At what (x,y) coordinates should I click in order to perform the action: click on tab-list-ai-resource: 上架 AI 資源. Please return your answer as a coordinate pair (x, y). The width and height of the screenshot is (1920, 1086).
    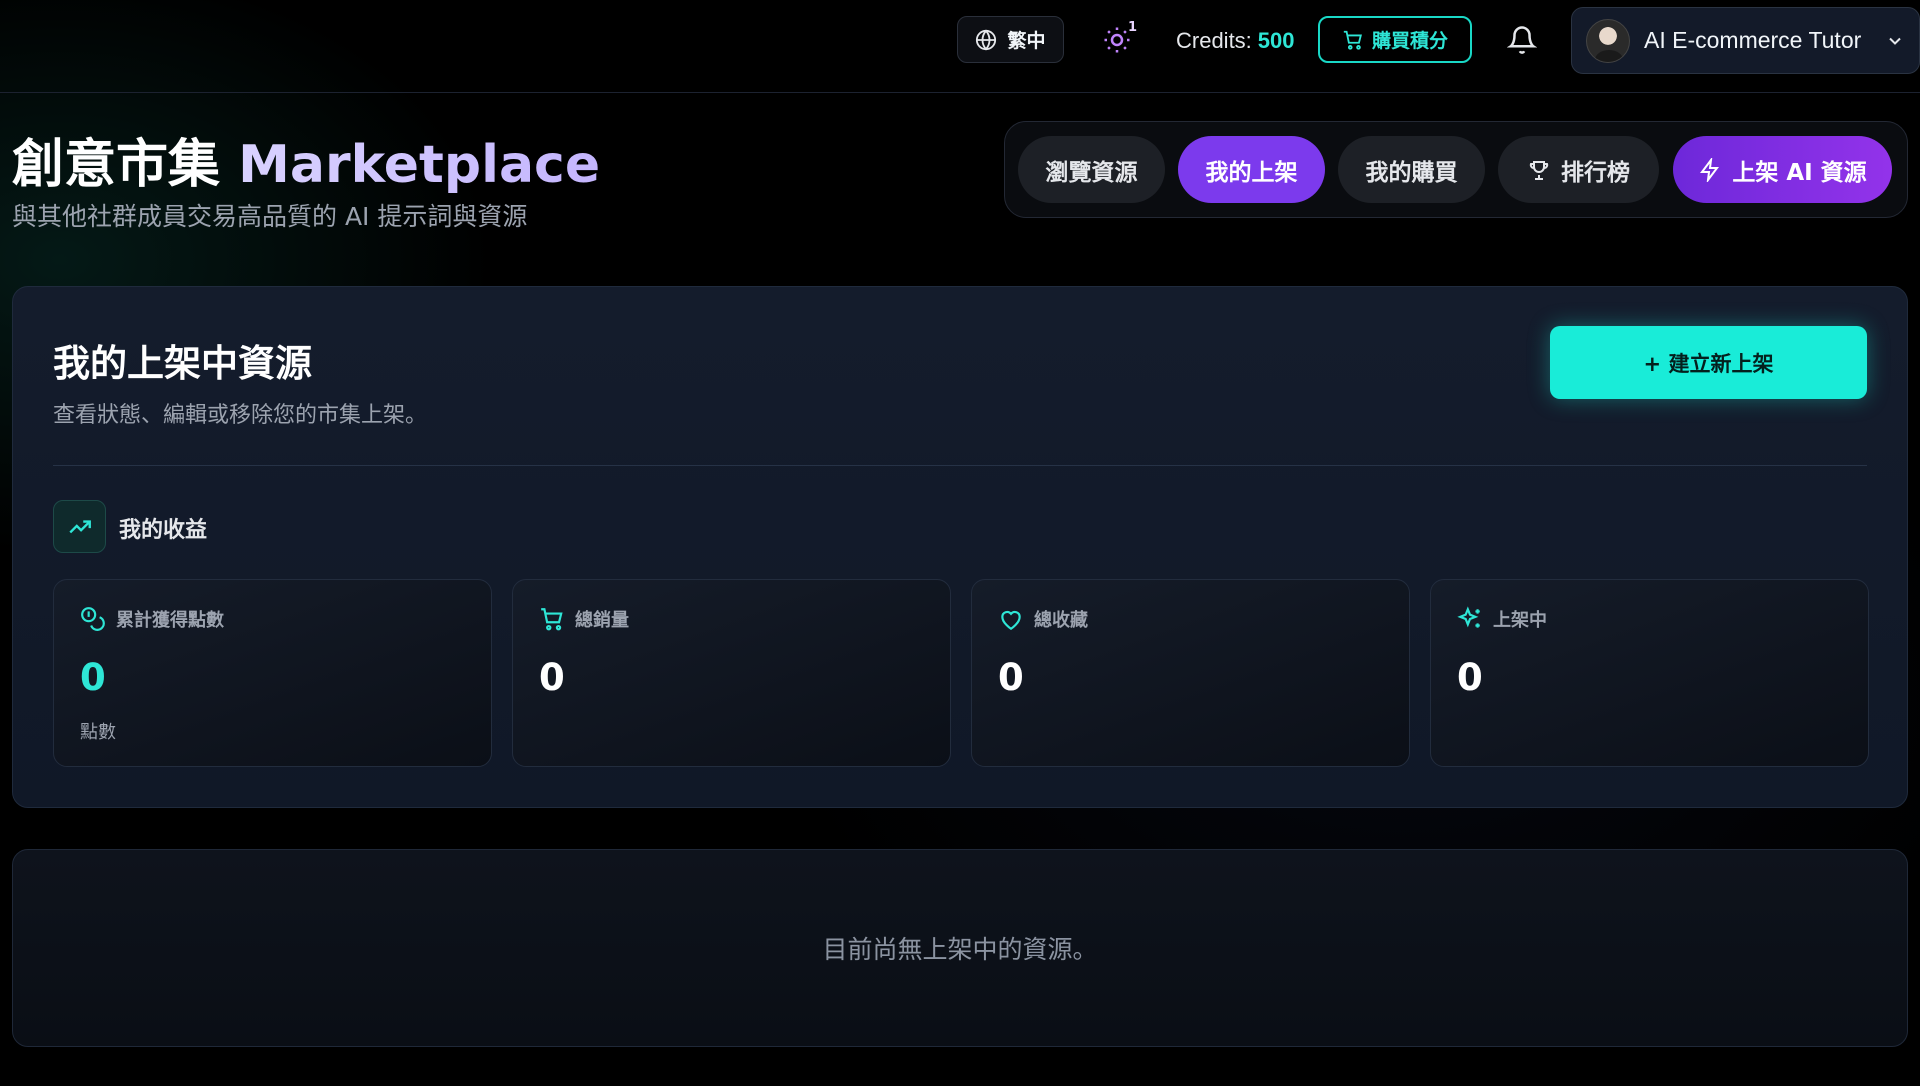
    Looking at the image, I should click on (1782, 169).